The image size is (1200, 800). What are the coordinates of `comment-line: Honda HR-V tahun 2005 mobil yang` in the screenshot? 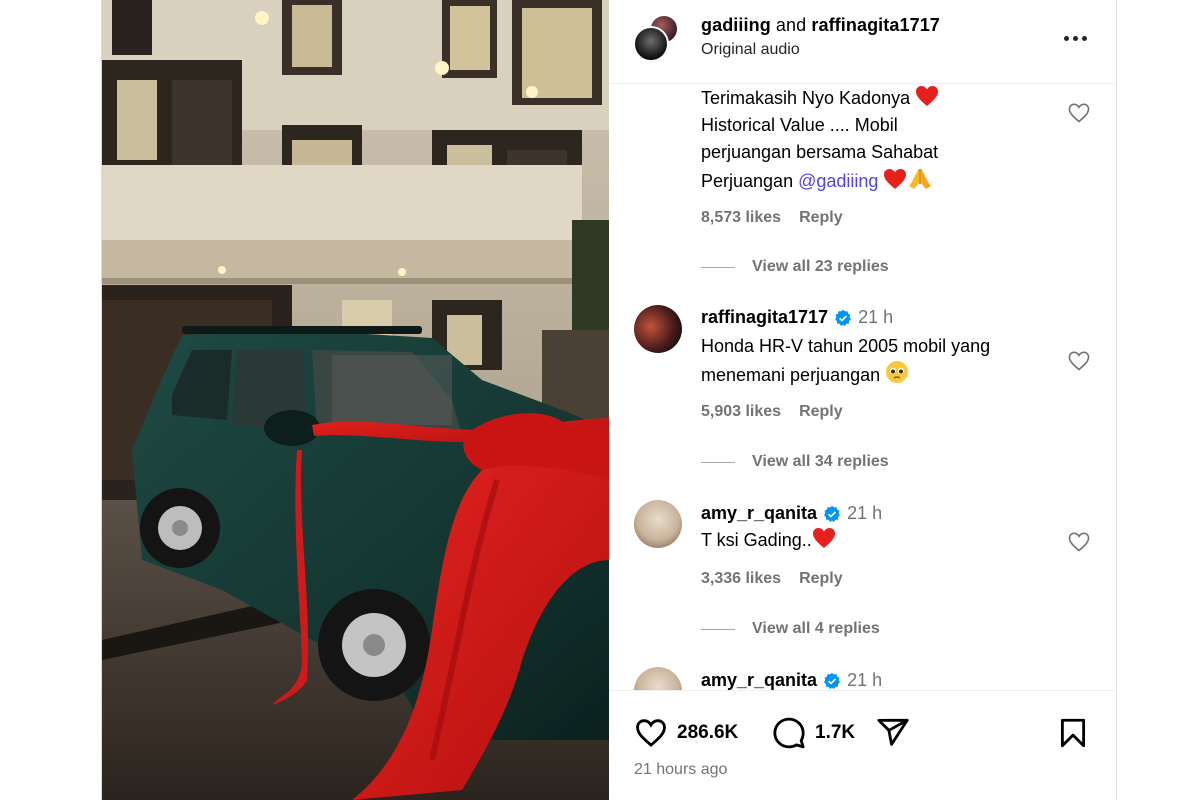 It's located at (846, 346).